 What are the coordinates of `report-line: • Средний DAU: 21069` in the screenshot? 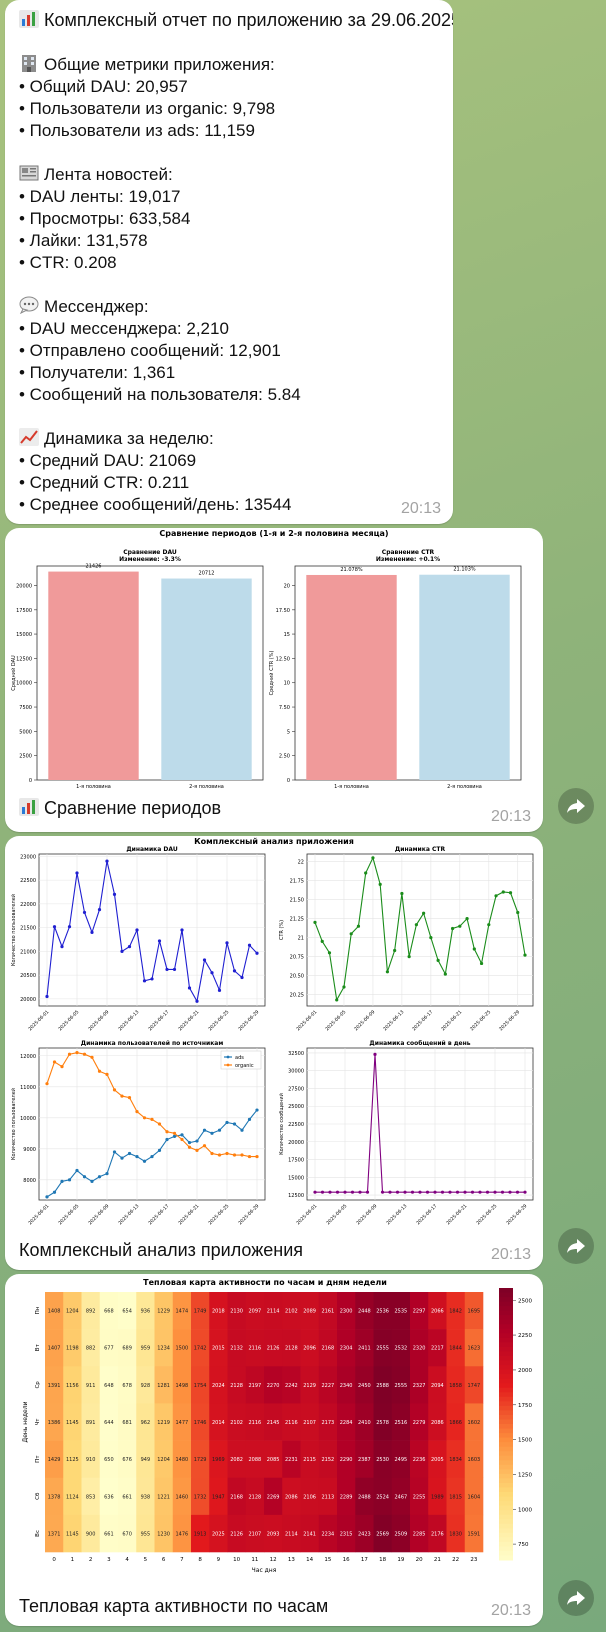 It's located at (108, 460).